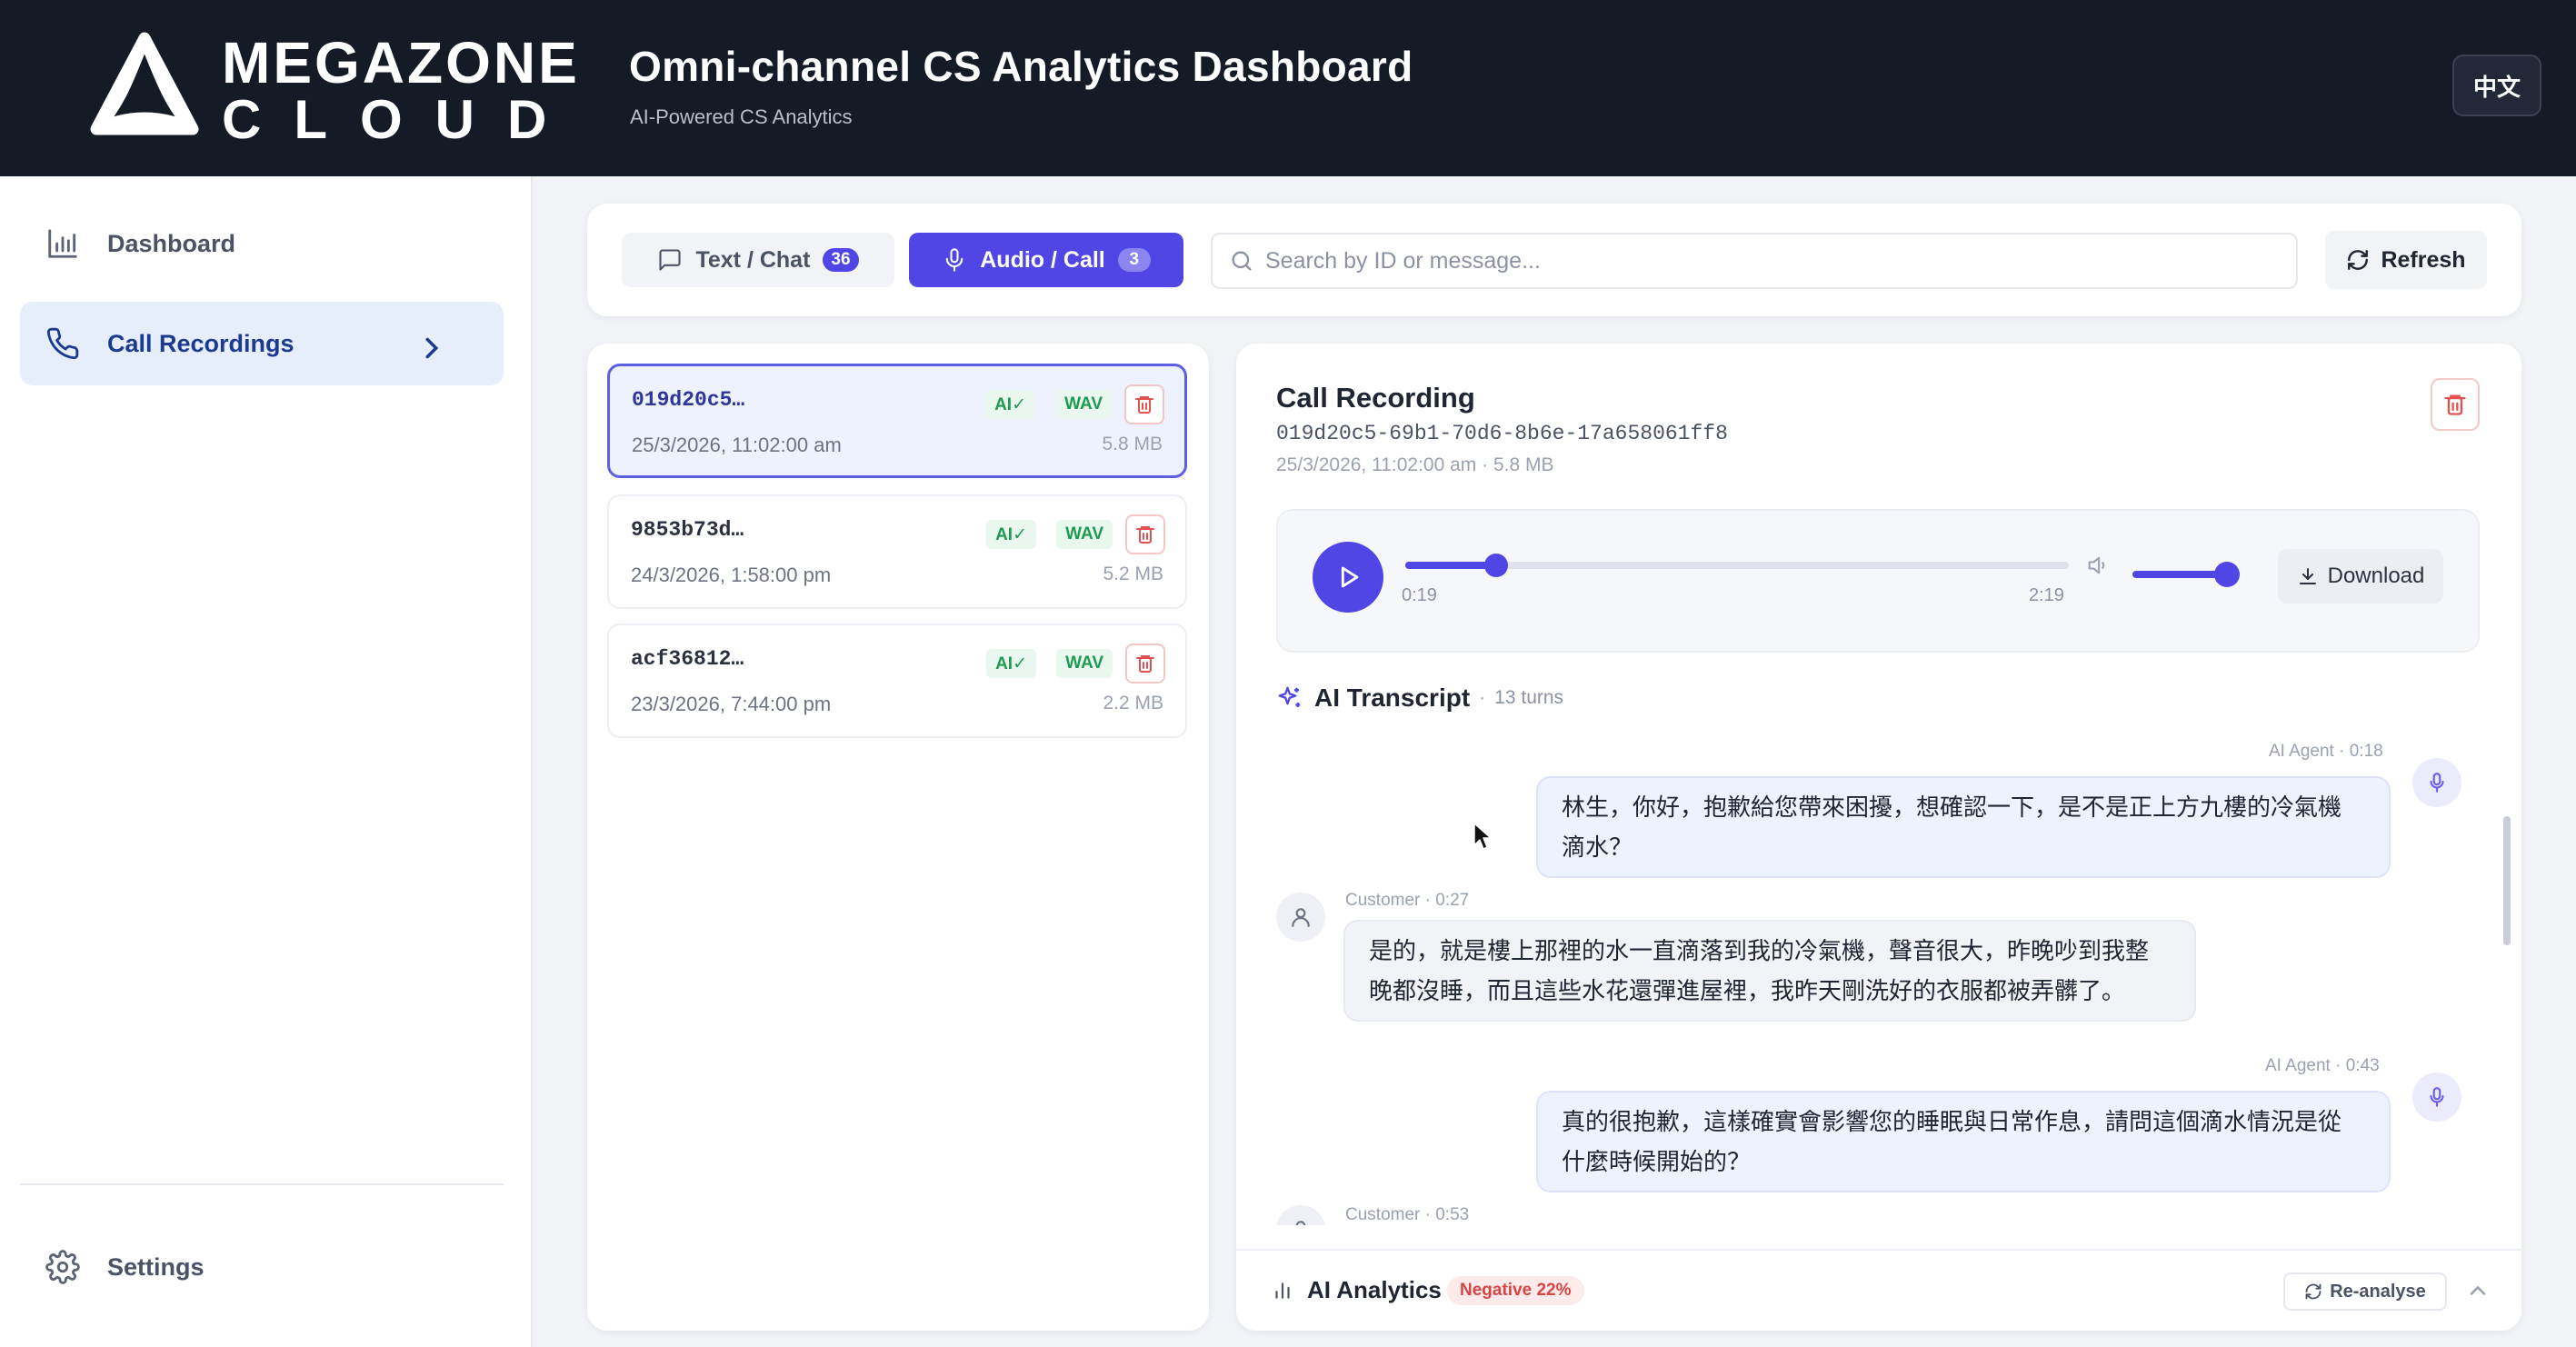  What do you see at coordinates (955, 260) in the screenshot?
I see `microphone-icon` at bounding box center [955, 260].